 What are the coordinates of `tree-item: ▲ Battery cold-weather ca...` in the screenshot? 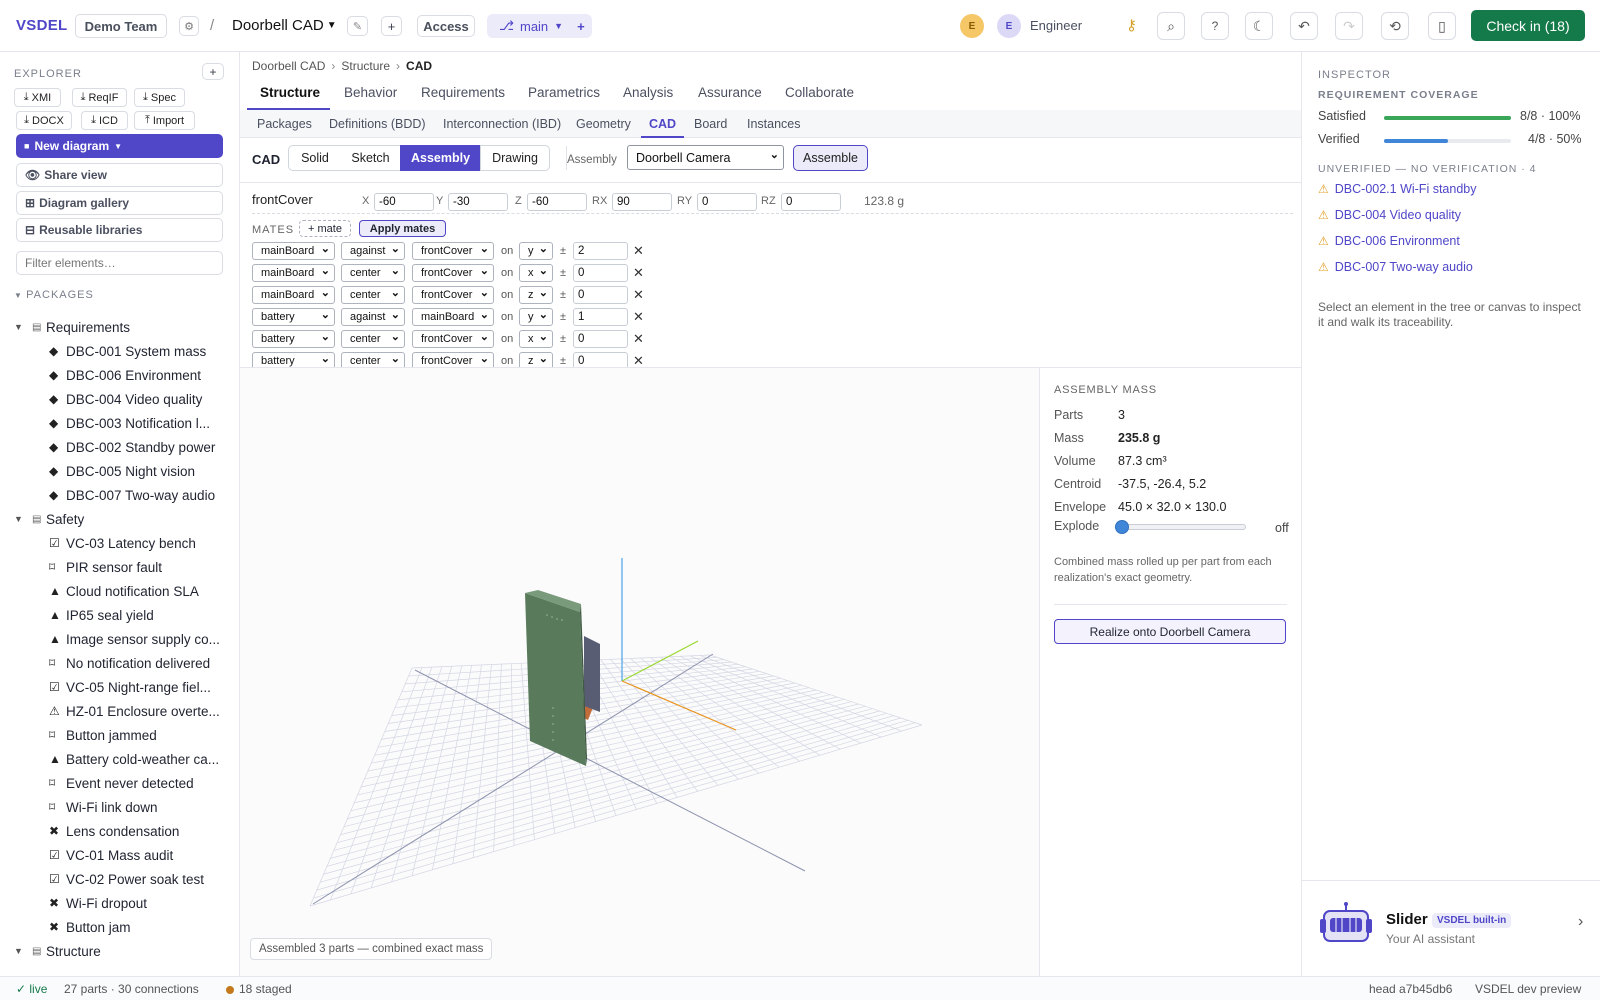 It's located at (119, 759).